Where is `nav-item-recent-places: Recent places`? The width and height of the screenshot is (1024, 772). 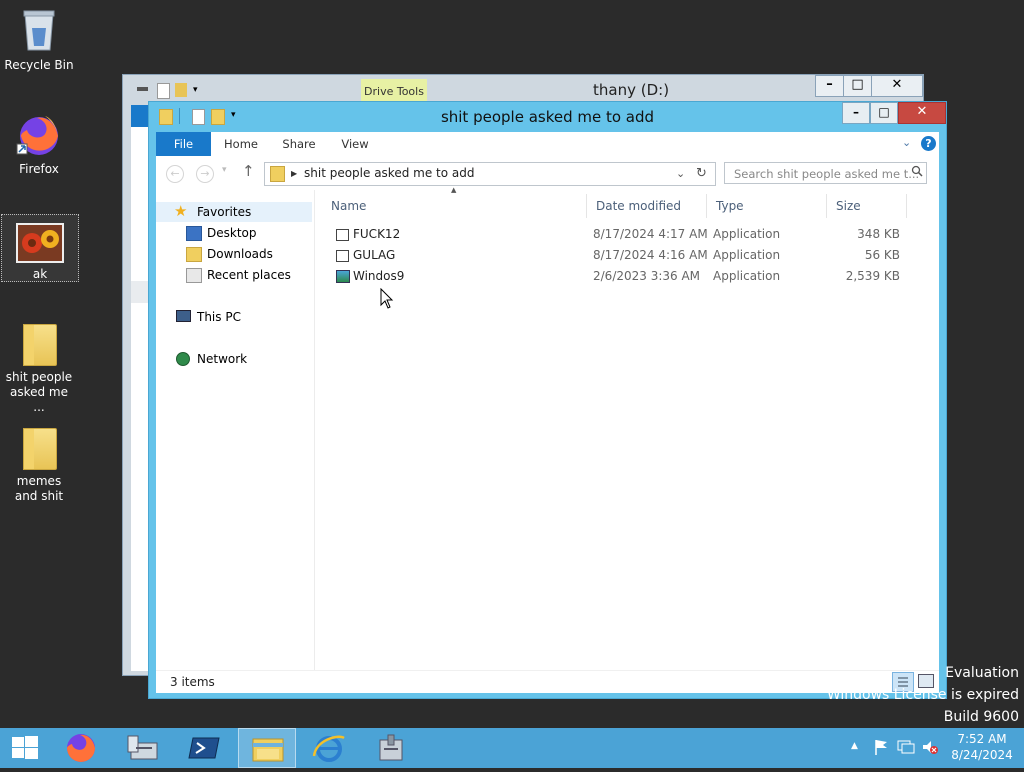
nav-item-recent-places: Recent places is located at coordinates (246, 275).